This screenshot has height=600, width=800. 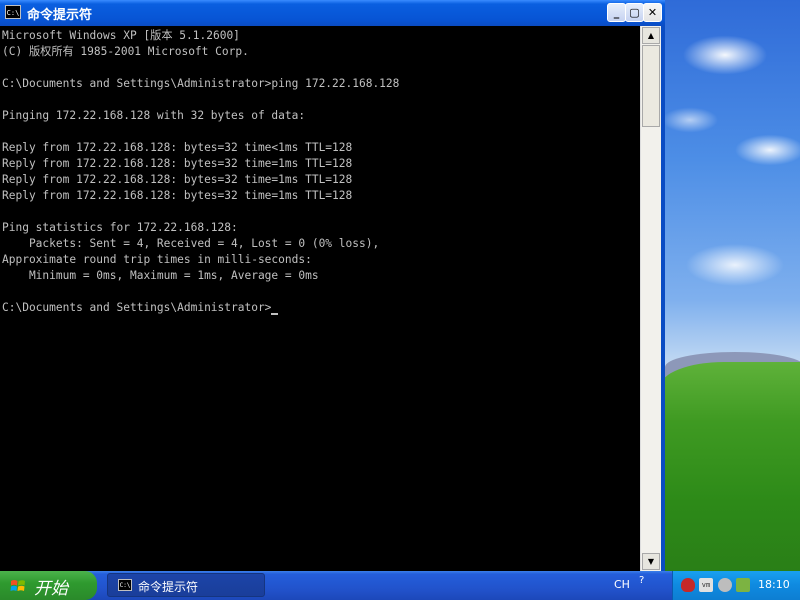 What do you see at coordinates (120, 227) in the screenshot?
I see `console-line: Ping statistics for 172.22.168.128:` at bounding box center [120, 227].